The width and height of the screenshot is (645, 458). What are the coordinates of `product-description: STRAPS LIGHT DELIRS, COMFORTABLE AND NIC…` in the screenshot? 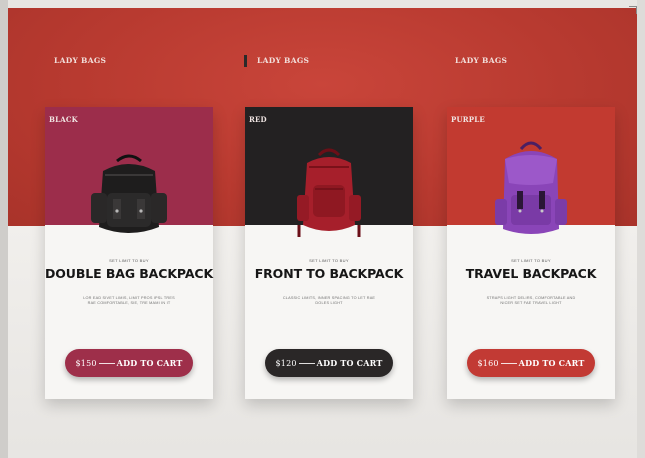 It's located at (531, 301).